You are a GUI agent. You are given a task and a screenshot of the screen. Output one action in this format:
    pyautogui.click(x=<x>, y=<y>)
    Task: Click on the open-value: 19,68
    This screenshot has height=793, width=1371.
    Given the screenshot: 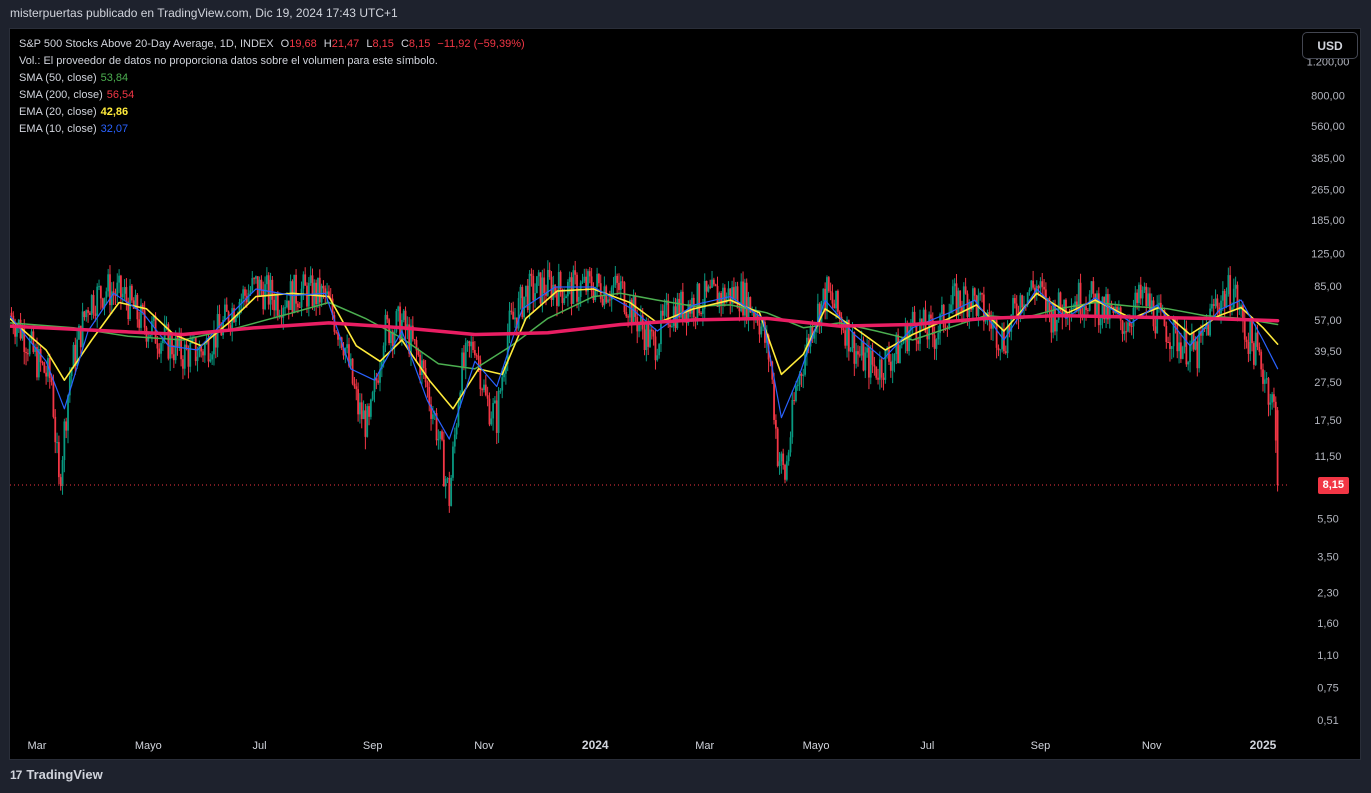 What is the action you would take?
    pyautogui.click(x=303, y=44)
    